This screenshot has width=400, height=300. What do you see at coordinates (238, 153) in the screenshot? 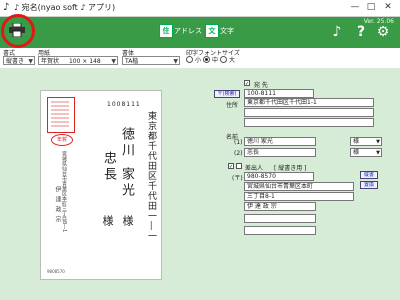
I see `name2-num: (2)` at bounding box center [238, 153].